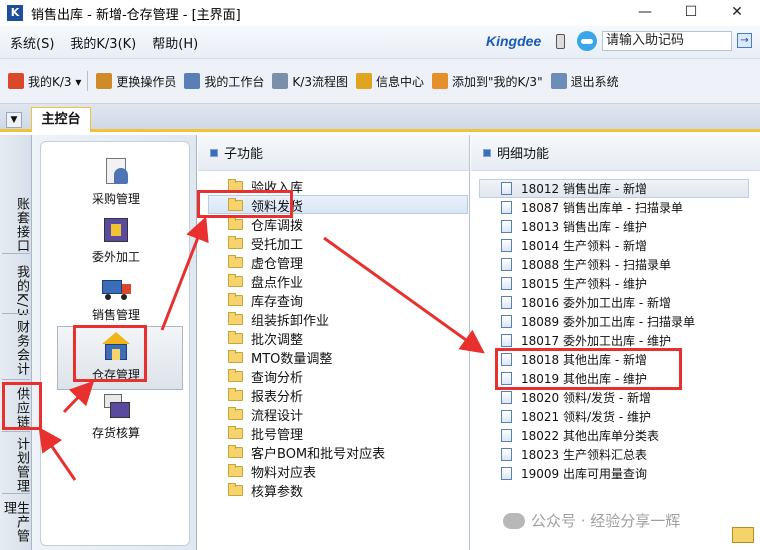 The width and height of the screenshot is (760, 550). Describe the element at coordinates (57, 454) in the screenshot. I see `arrow-to-supply-chain` at that location.